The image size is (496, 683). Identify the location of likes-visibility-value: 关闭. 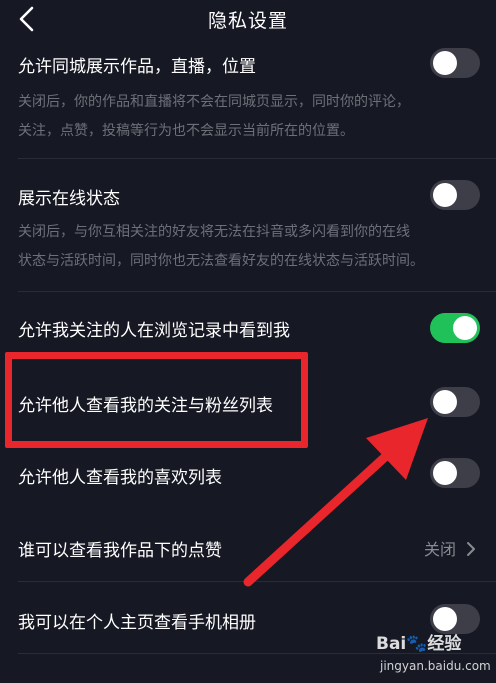
(450, 548).